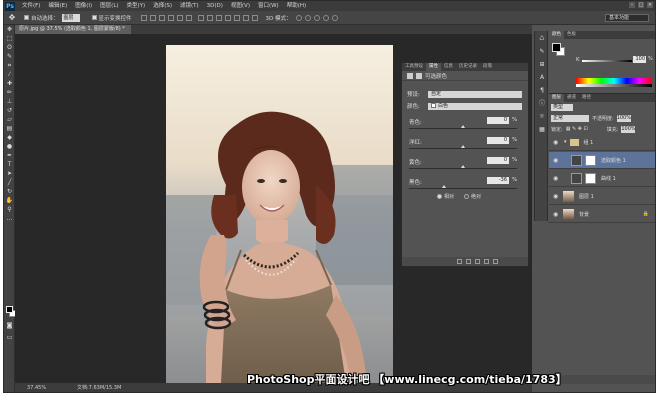 The height and width of the screenshot is (398, 663). What do you see at coordinates (498, 180) in the screenshot?
I see `slider-value: -36` at bounding box center [498, 180].